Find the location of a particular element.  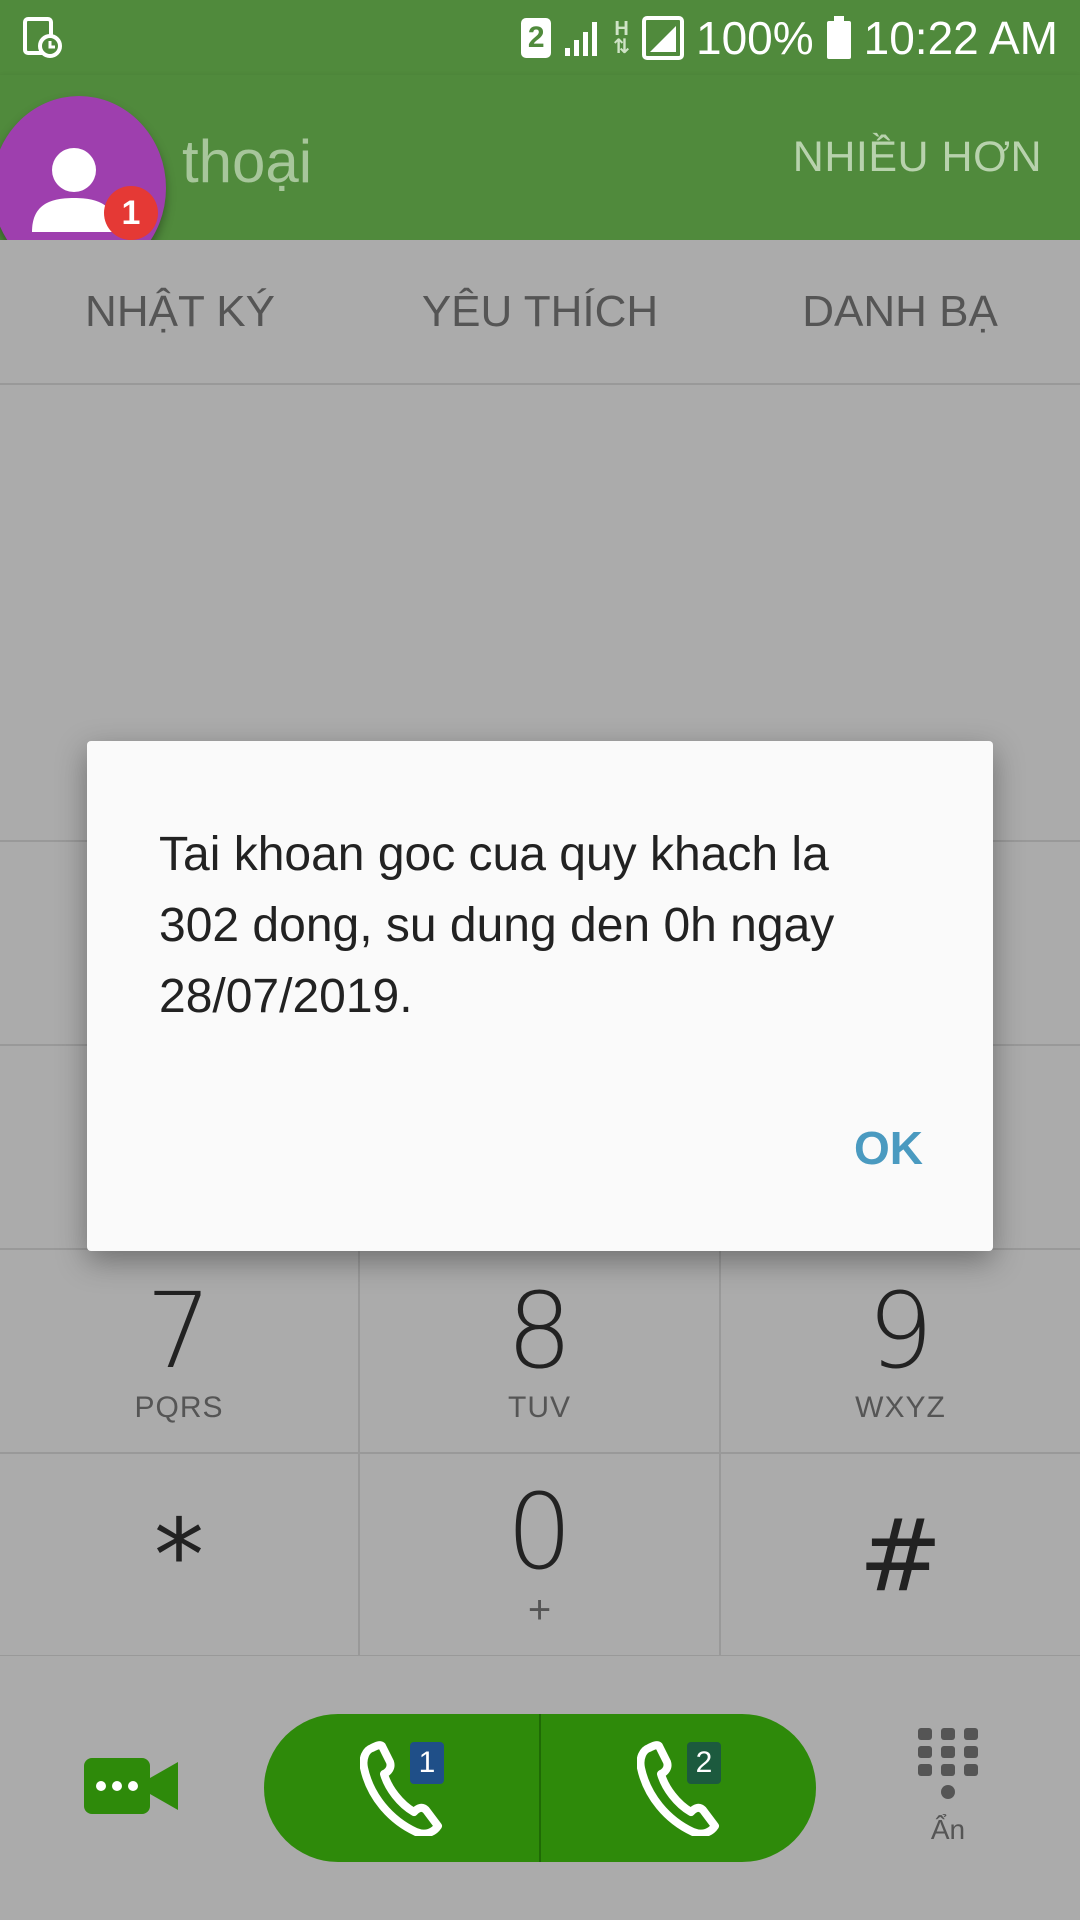

key-digit: # is located at coordinates (900, 1555).